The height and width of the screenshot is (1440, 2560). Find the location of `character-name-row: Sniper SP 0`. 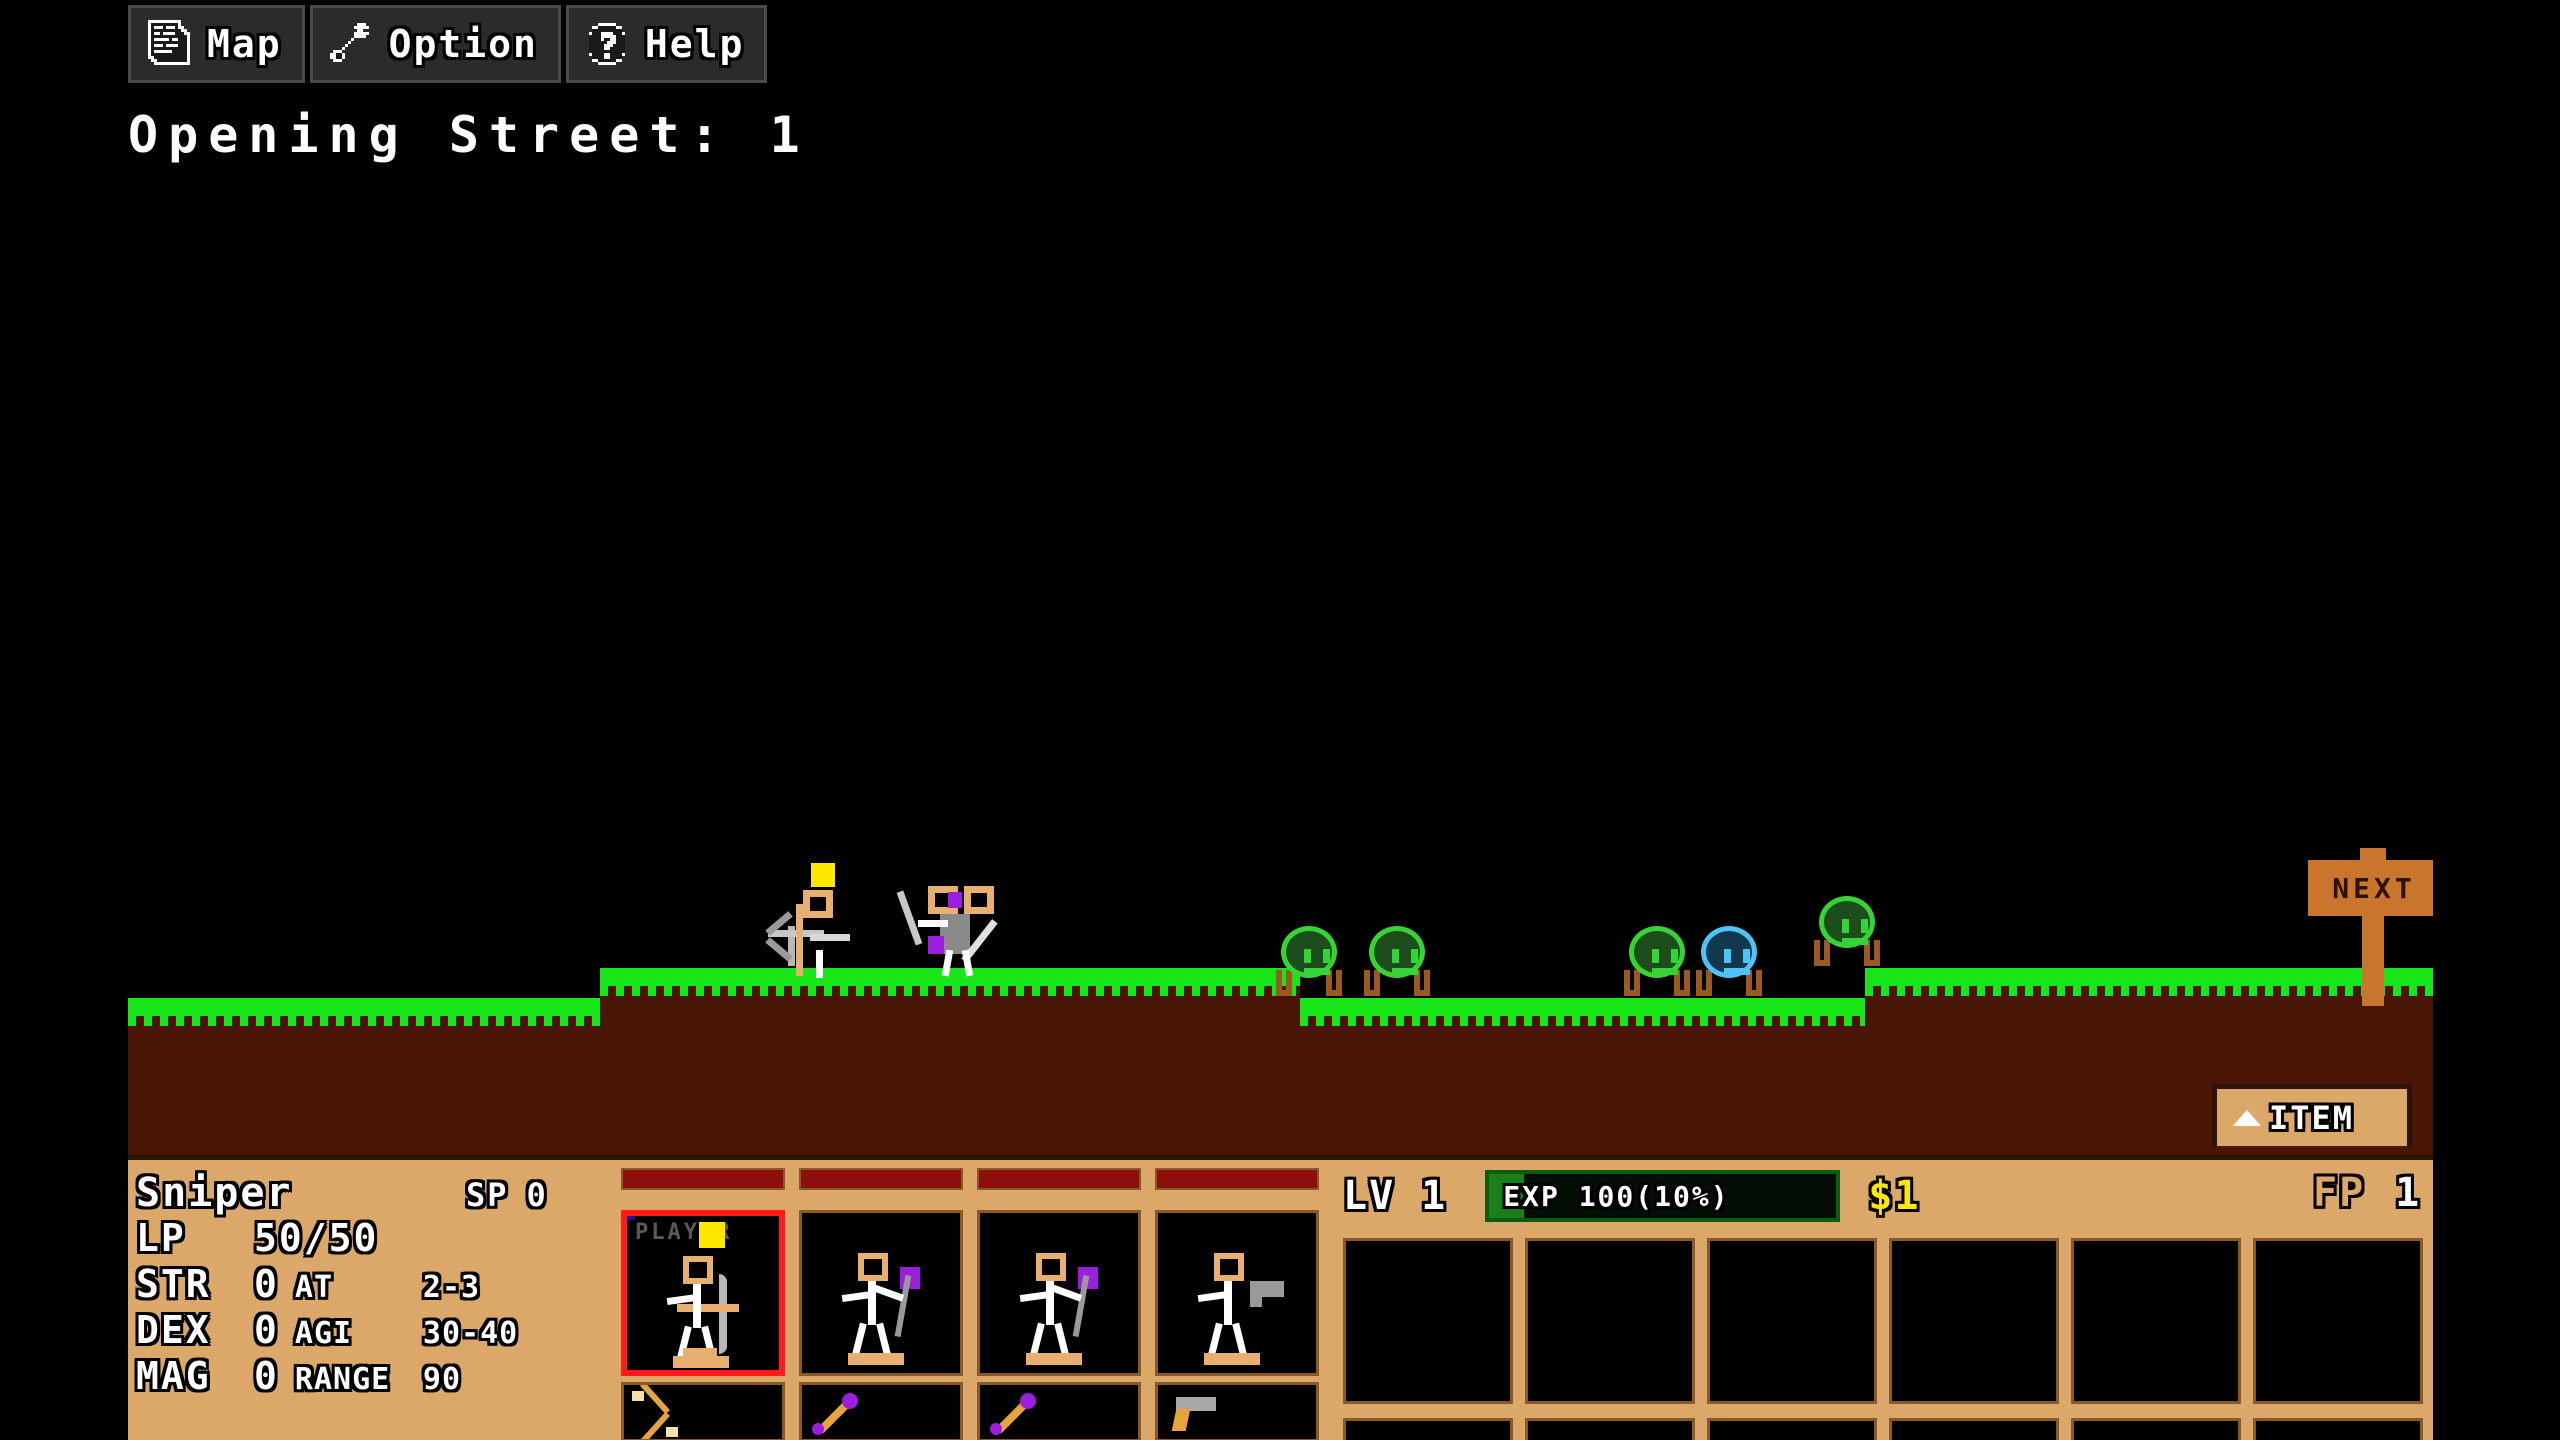

character-name-row: Sniper SP 0 is located at coordinates (396, 1193).